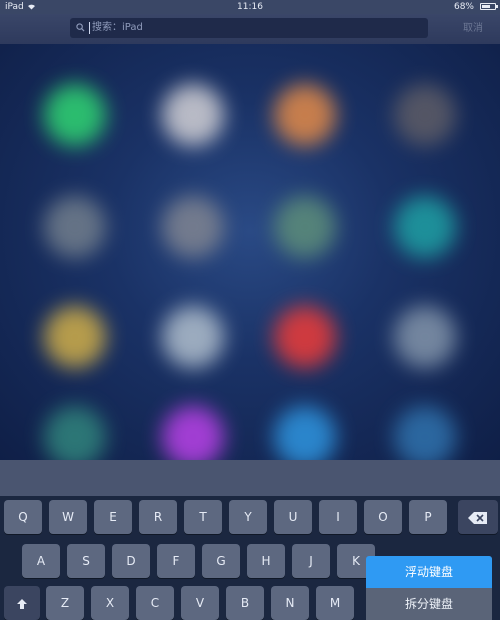  I want to click on key-j: J, so click(311, 561).